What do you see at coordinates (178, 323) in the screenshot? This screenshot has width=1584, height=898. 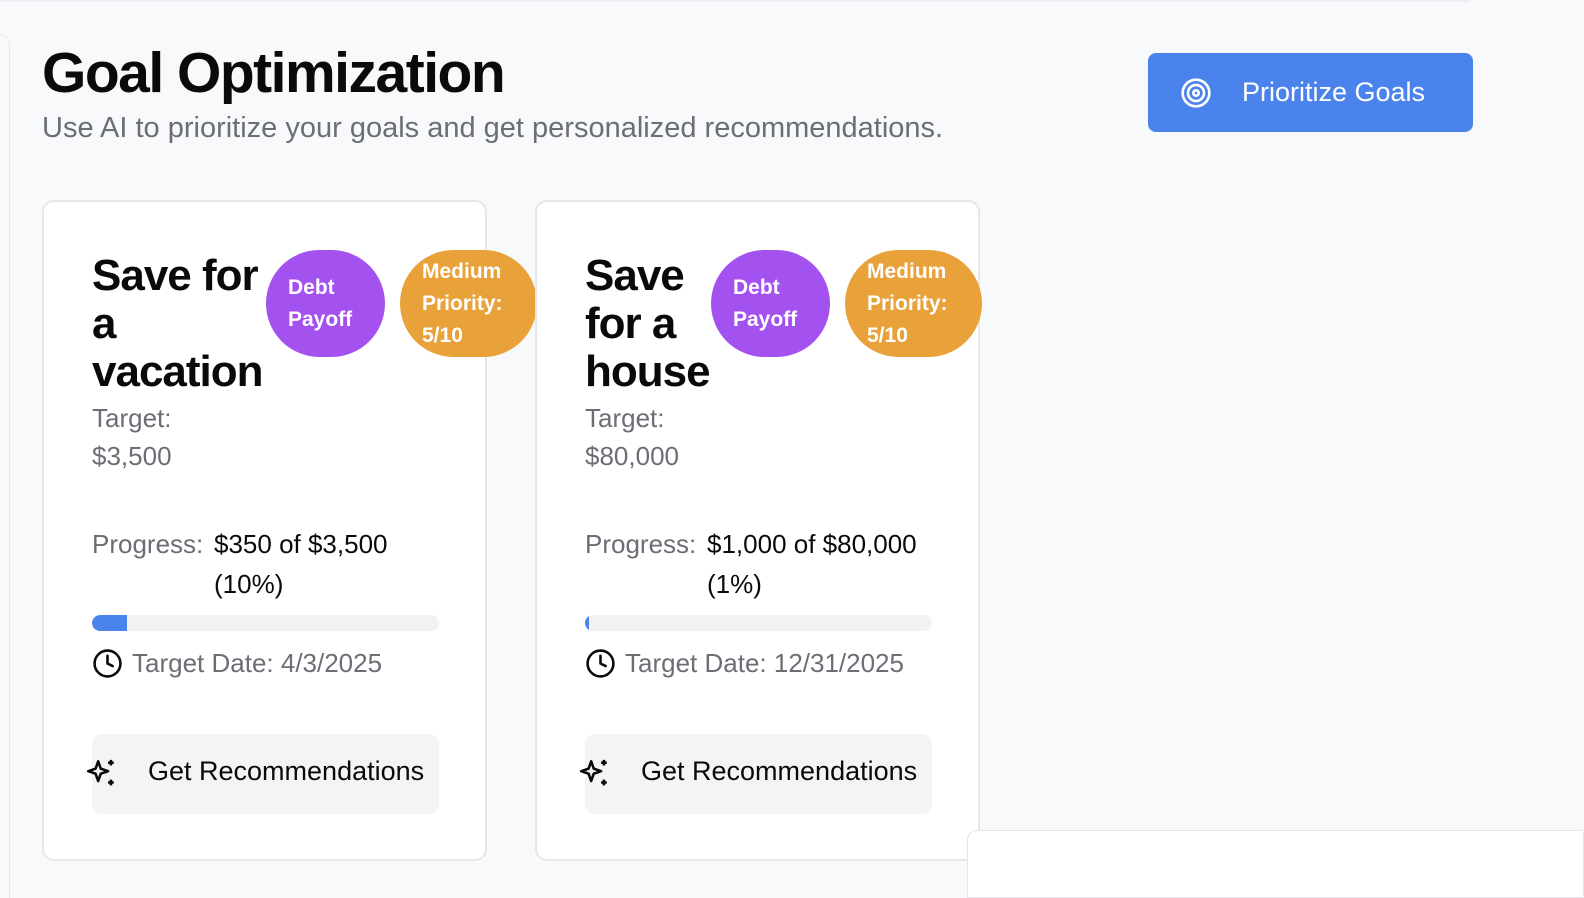 I see `goal-title: Save for a vacation` at bounding box center [178, 323].